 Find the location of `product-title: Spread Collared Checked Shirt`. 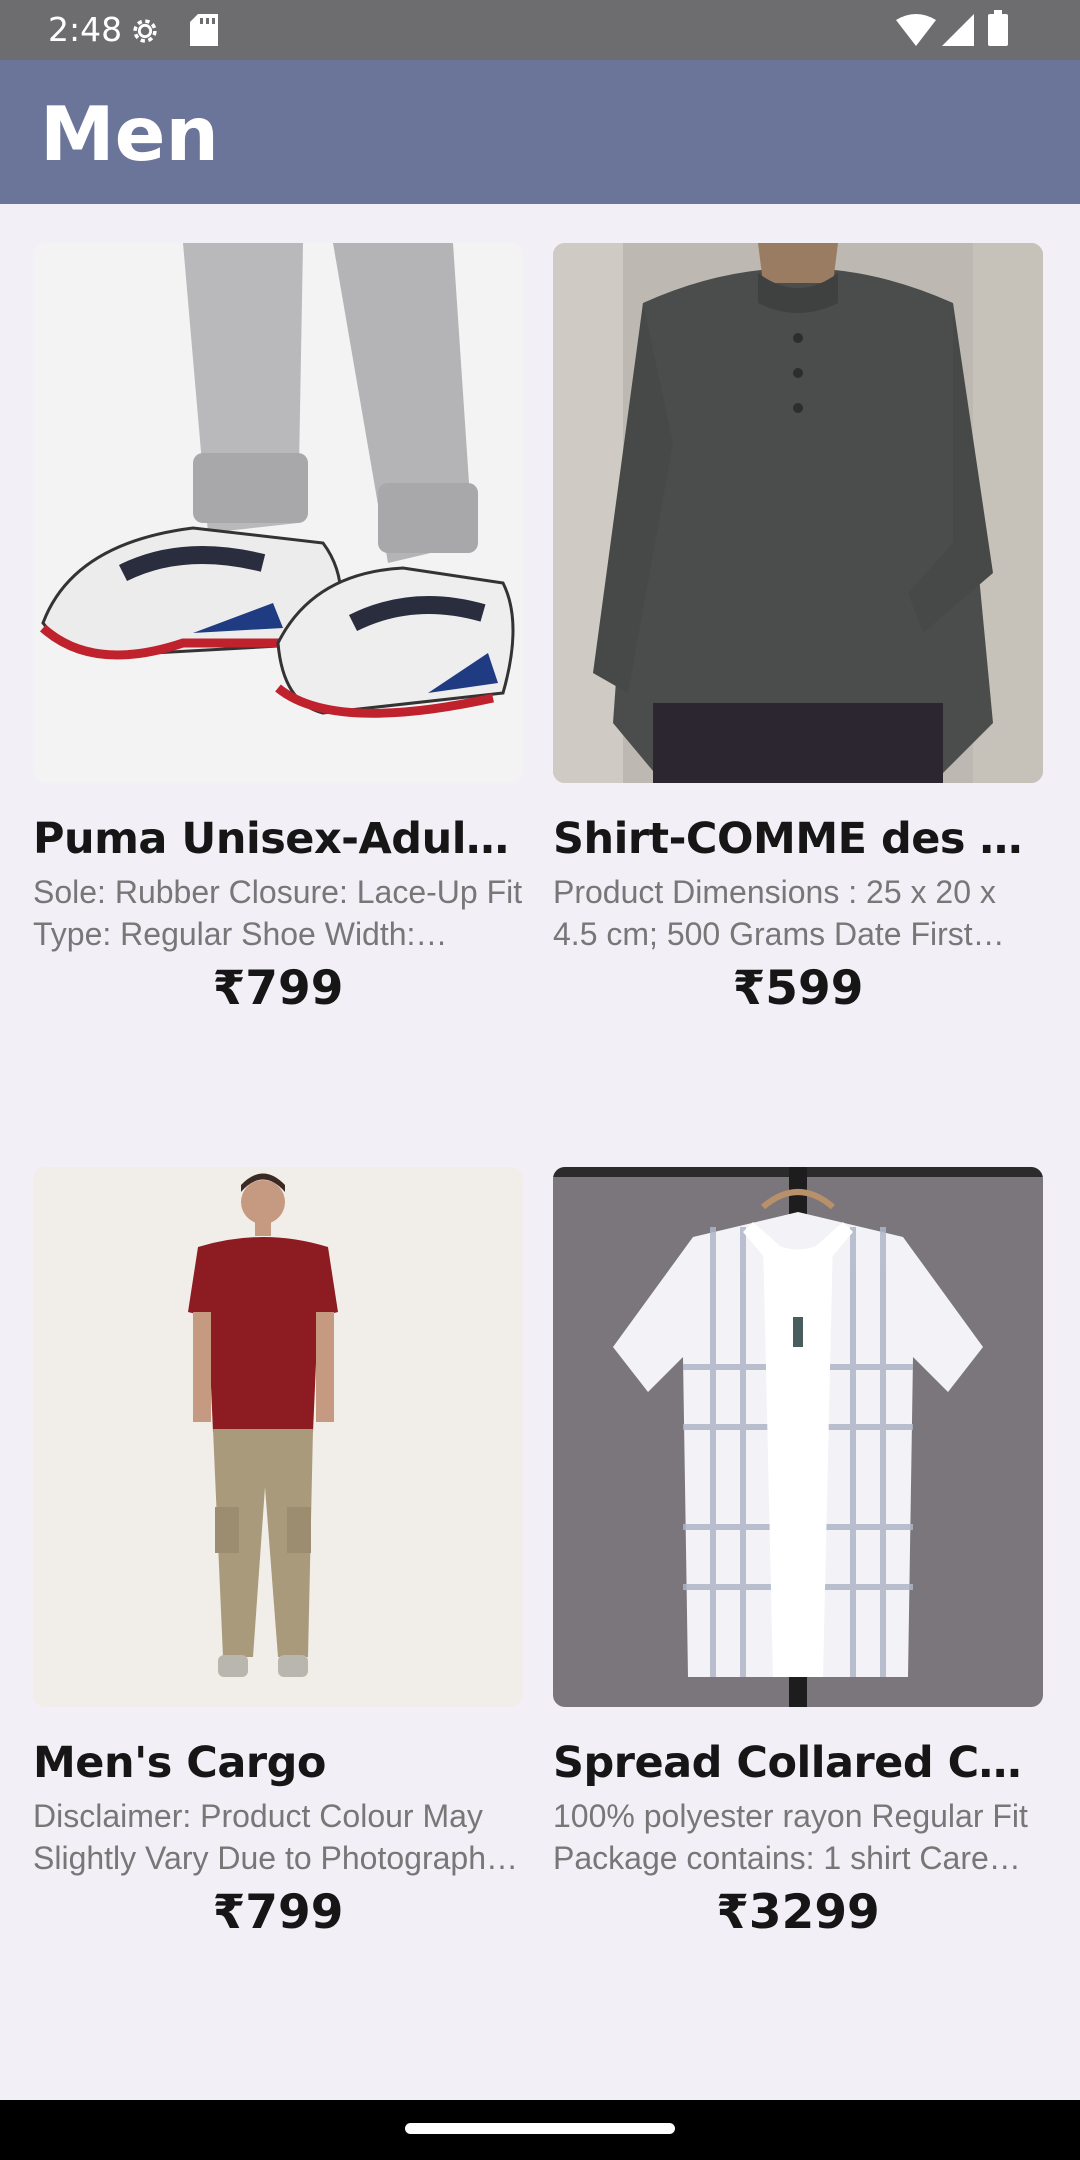

product-title: Spread Collared Checked Shirt is located at coordinates (798, 1763).